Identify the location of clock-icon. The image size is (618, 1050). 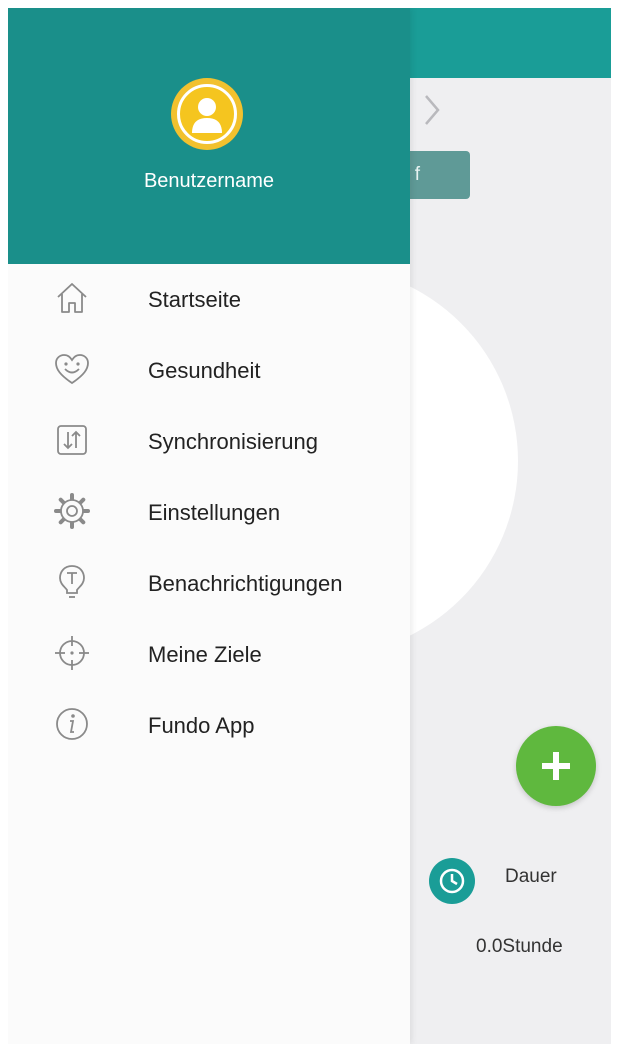
(452, 881).